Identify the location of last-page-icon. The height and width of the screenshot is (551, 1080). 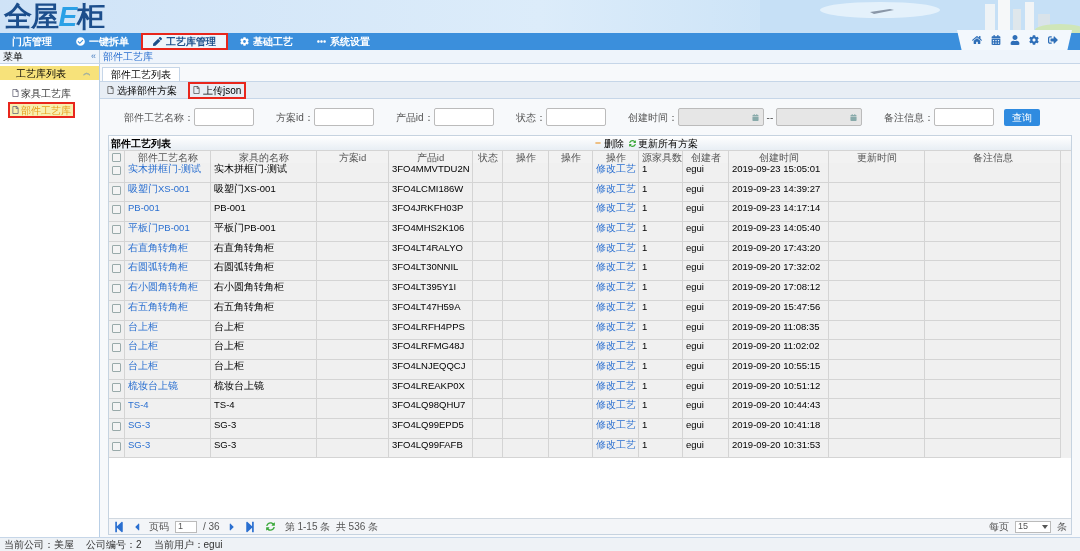
(249, 526).